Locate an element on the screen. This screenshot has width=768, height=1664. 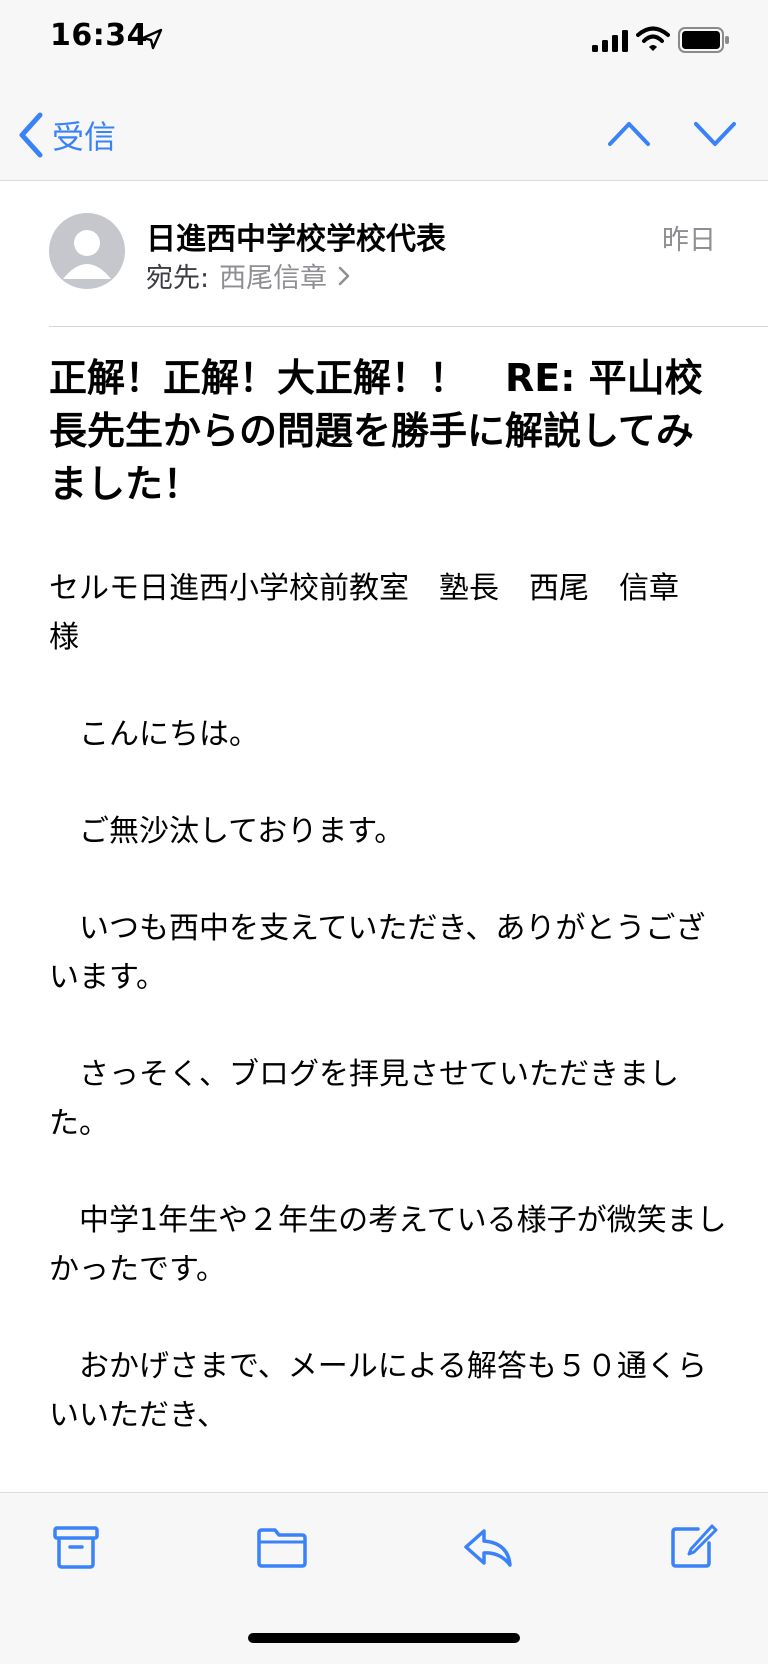
back-button: 受信 is located at coordinates (66, 135).